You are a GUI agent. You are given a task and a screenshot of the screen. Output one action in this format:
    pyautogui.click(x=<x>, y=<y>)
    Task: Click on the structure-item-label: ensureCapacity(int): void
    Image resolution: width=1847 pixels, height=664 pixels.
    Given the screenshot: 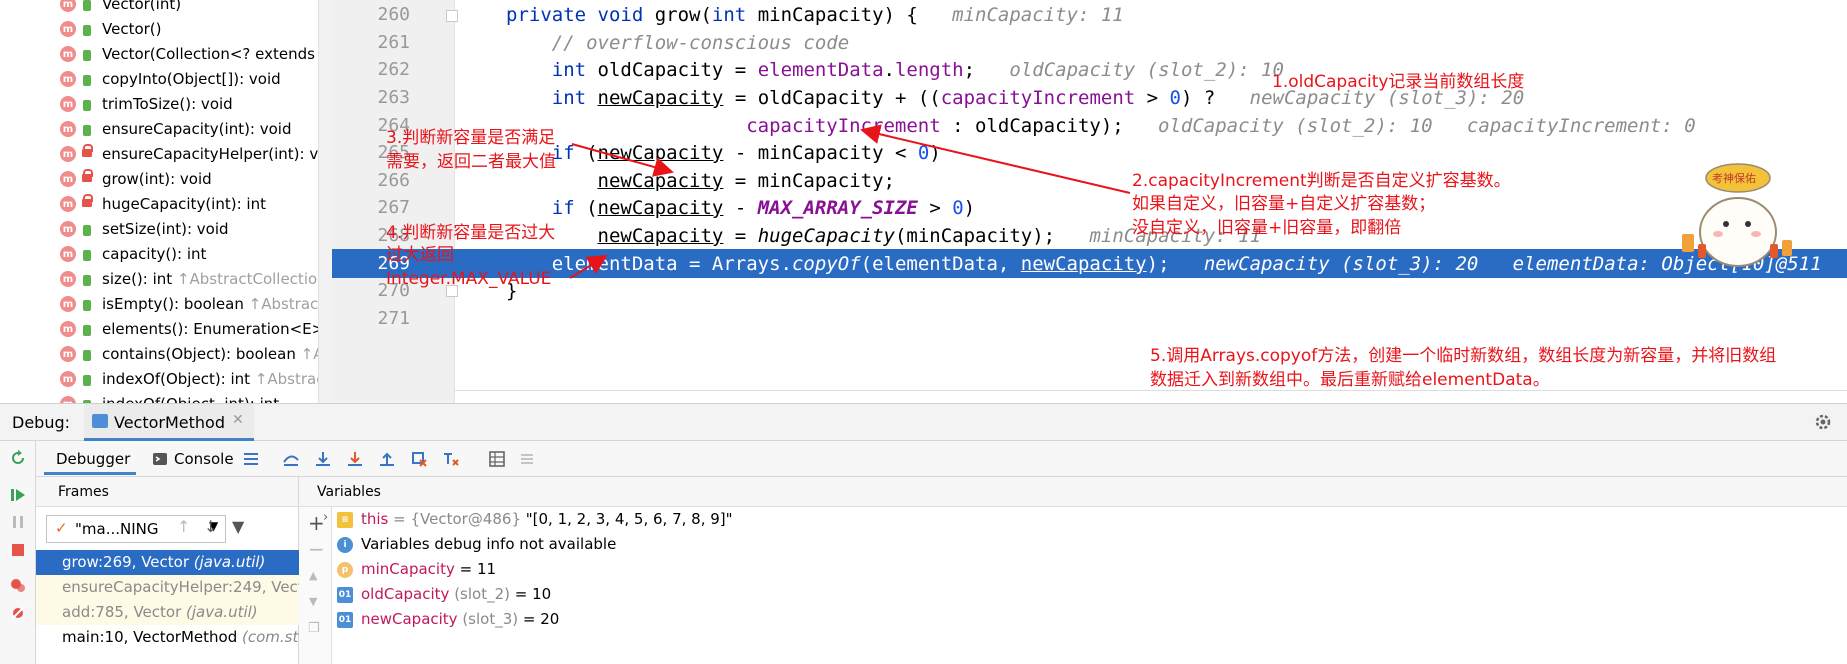 What is the action you would take?
    pyautogui.click(x=197, y=129)
    